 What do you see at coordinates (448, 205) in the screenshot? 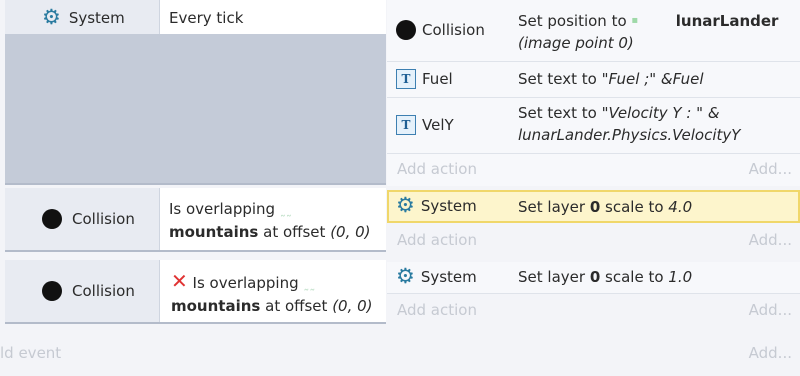
I see `event2-action-object-label: System` at bounding box center [448, 205].